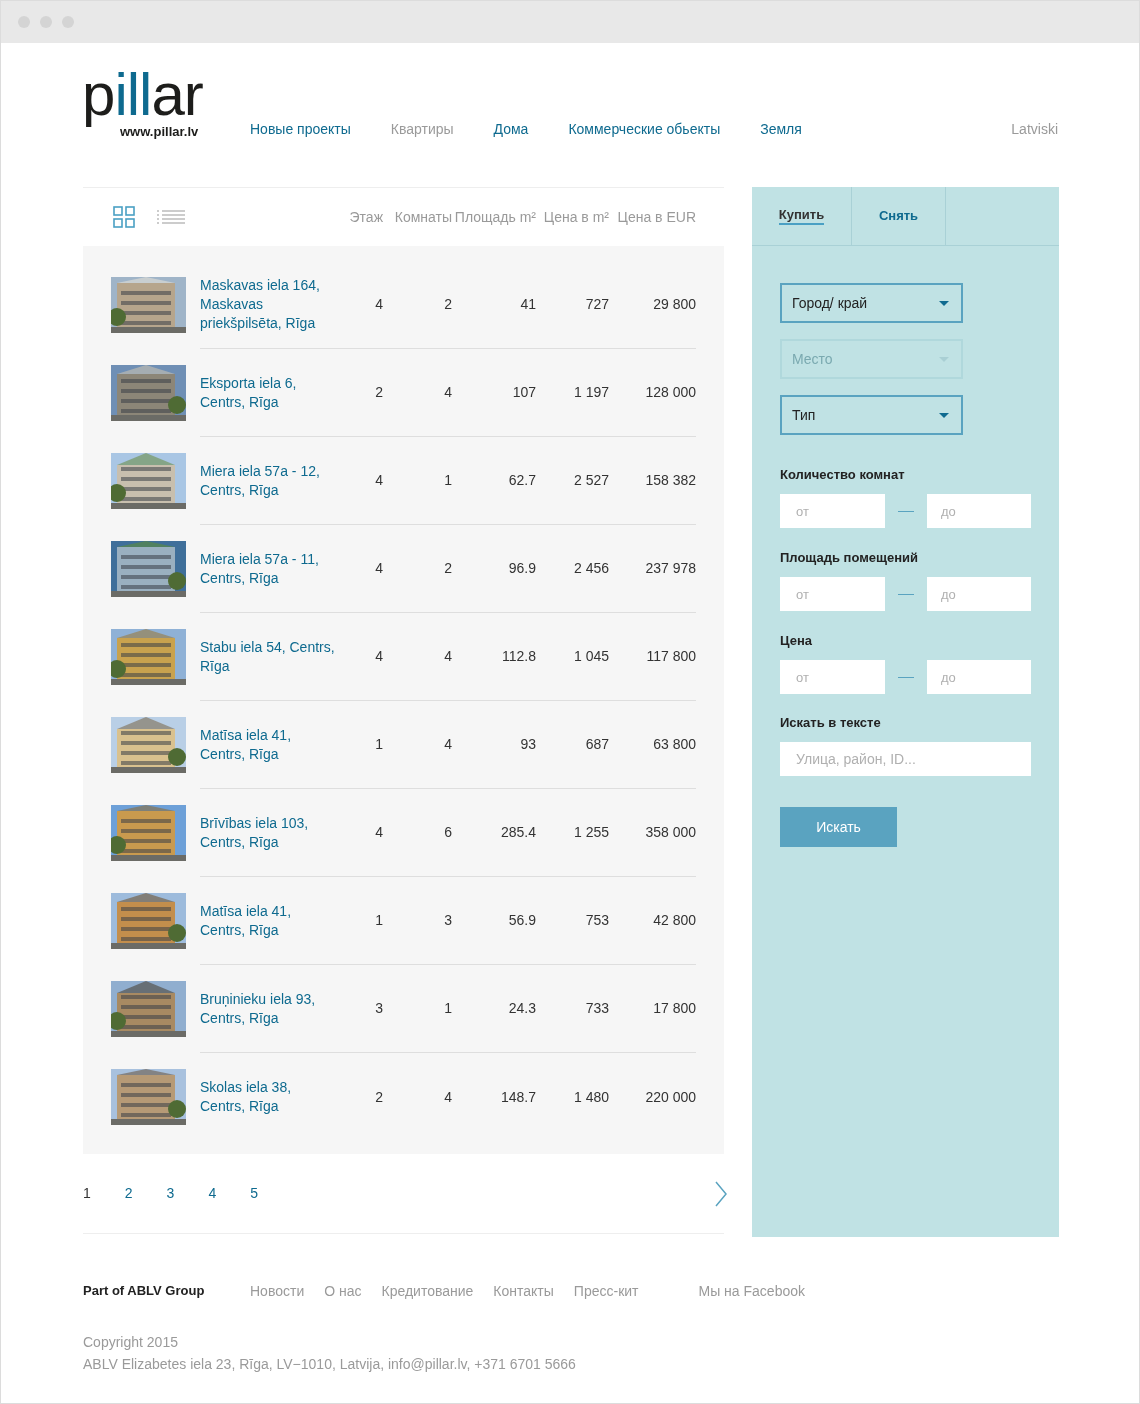  Describe the element at coordinates (268, 1097) in the screenshot. I see `listing-address-link: Skolas iela 38, Centrs, Rīga` at that location.